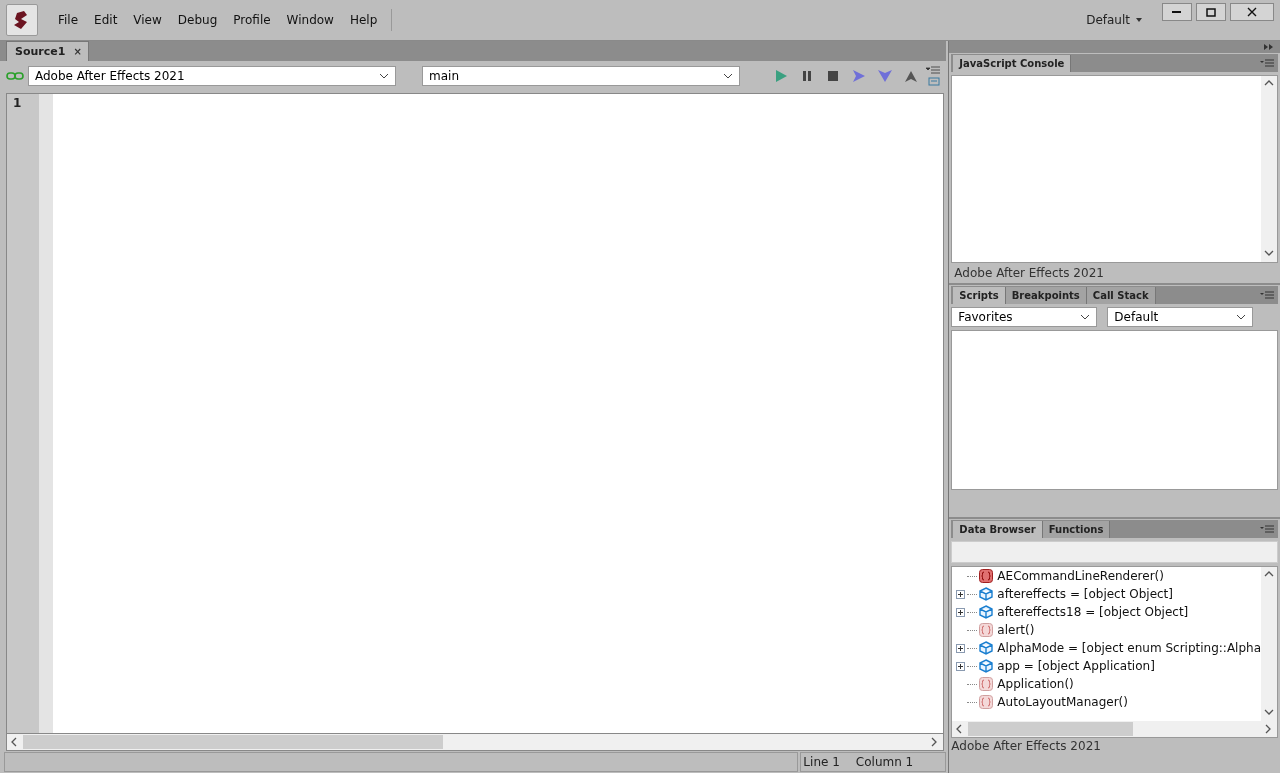  What do you see at coordinates (197, 20) in the screenshot?
I see `menu-item: Debug` at bounding box center [197, 20].